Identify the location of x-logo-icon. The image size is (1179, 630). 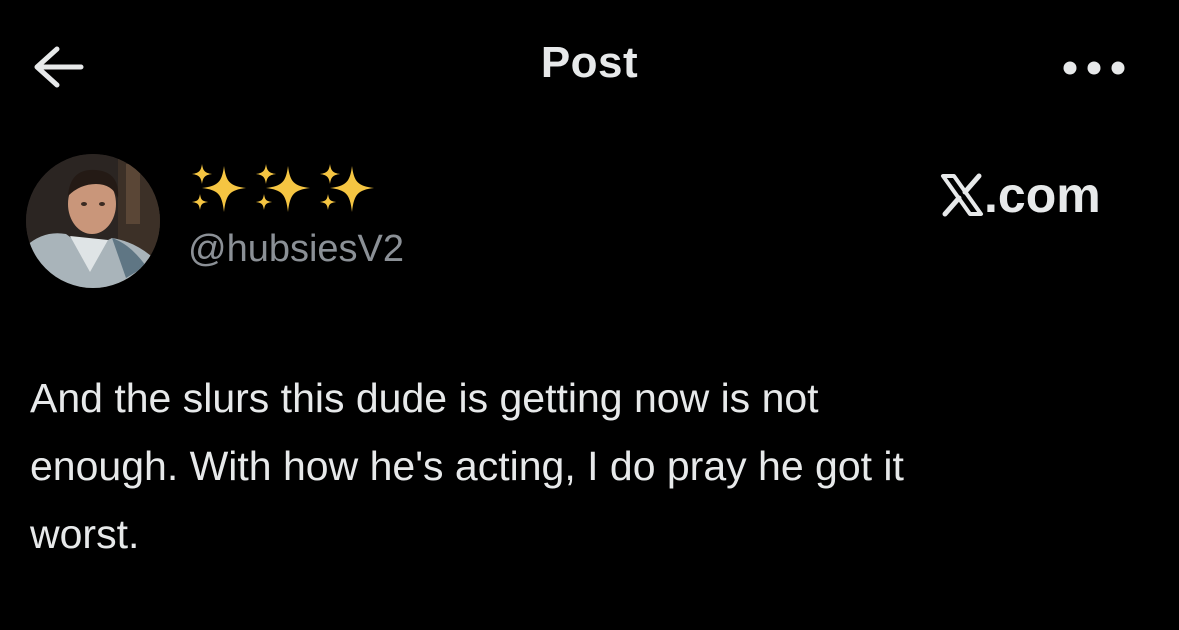
(962, 195).